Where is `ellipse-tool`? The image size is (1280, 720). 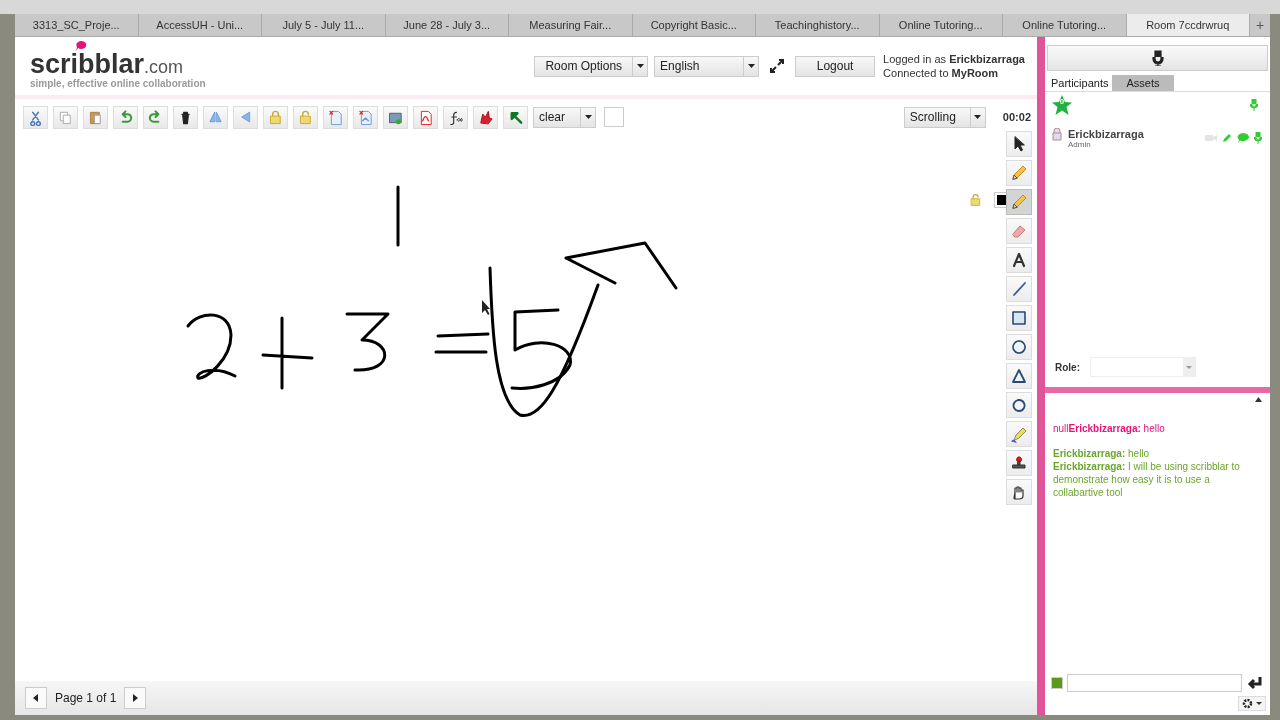 ellipse-tool is located at coordinates (1019, 347).